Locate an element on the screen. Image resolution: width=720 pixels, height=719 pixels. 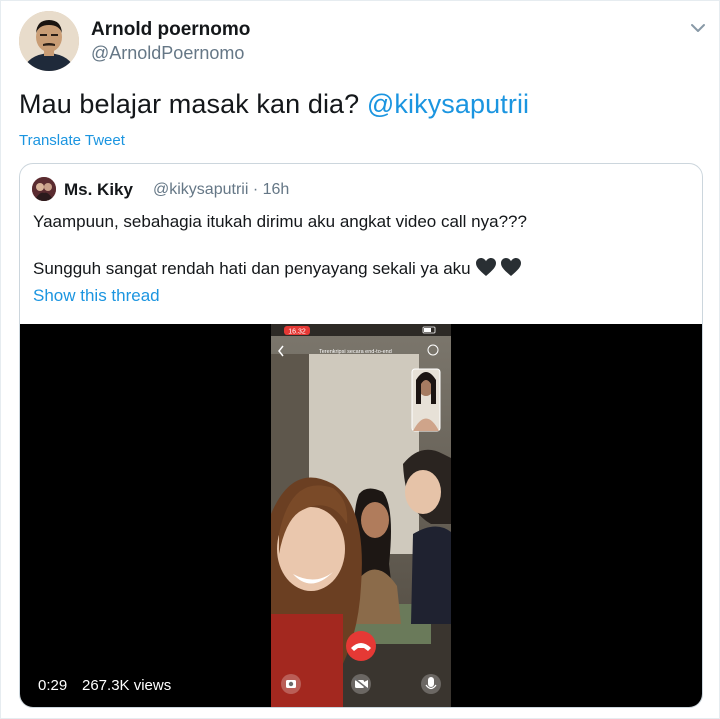
avatar is located at coordinates (49, 41).